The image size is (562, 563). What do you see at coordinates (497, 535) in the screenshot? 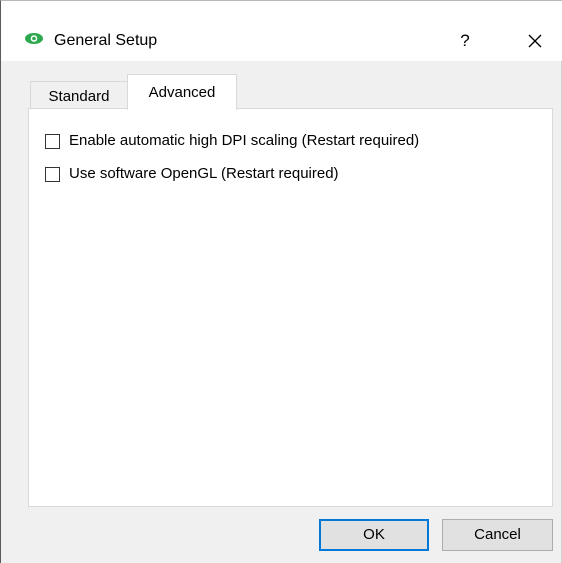
I see `cancel-button: Cancel` at bounding box center [497, 535].